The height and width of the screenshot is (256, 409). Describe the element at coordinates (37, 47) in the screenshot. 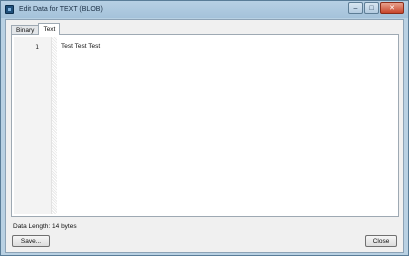

I see `line-number: 1` at that location.